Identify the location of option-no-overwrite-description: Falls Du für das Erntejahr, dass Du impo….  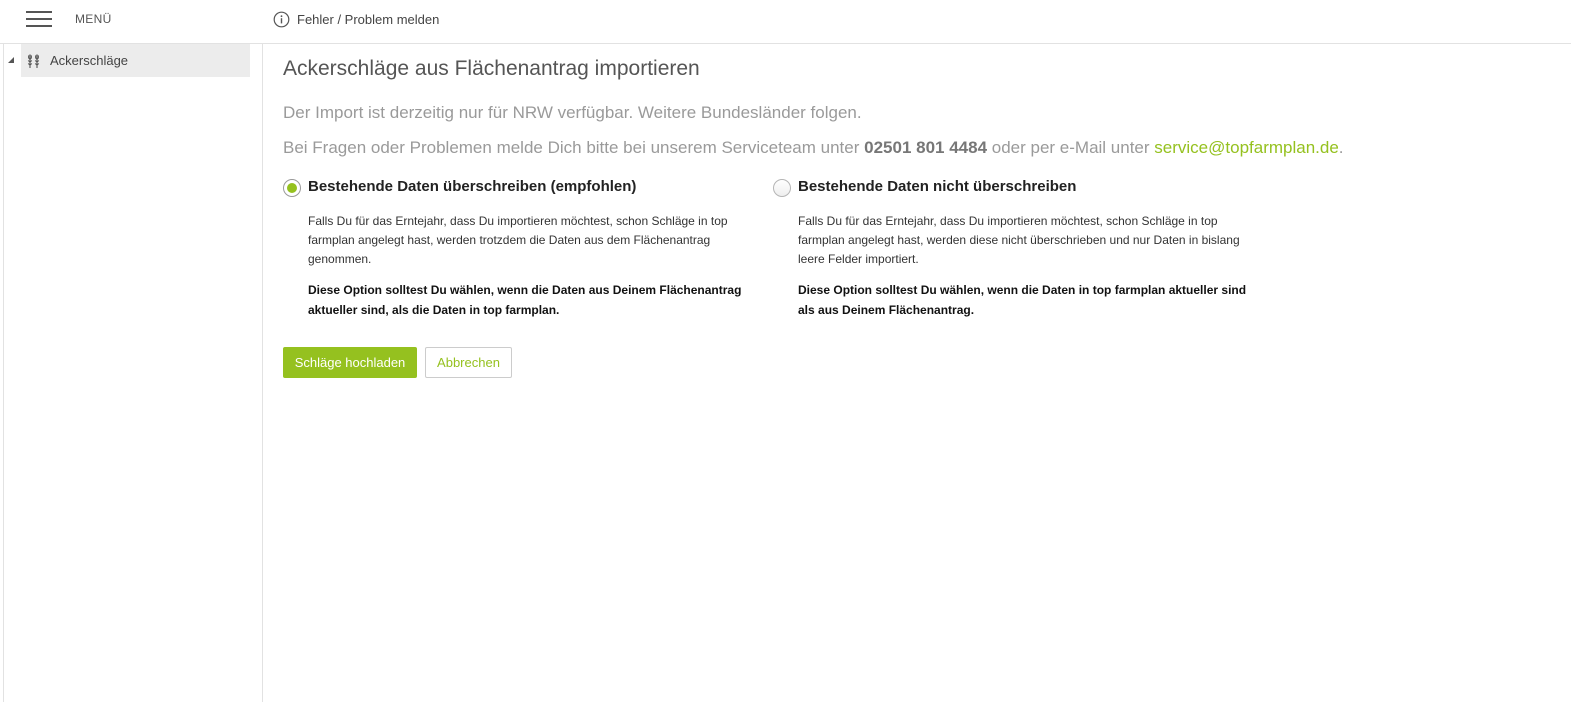
(1019, 240).